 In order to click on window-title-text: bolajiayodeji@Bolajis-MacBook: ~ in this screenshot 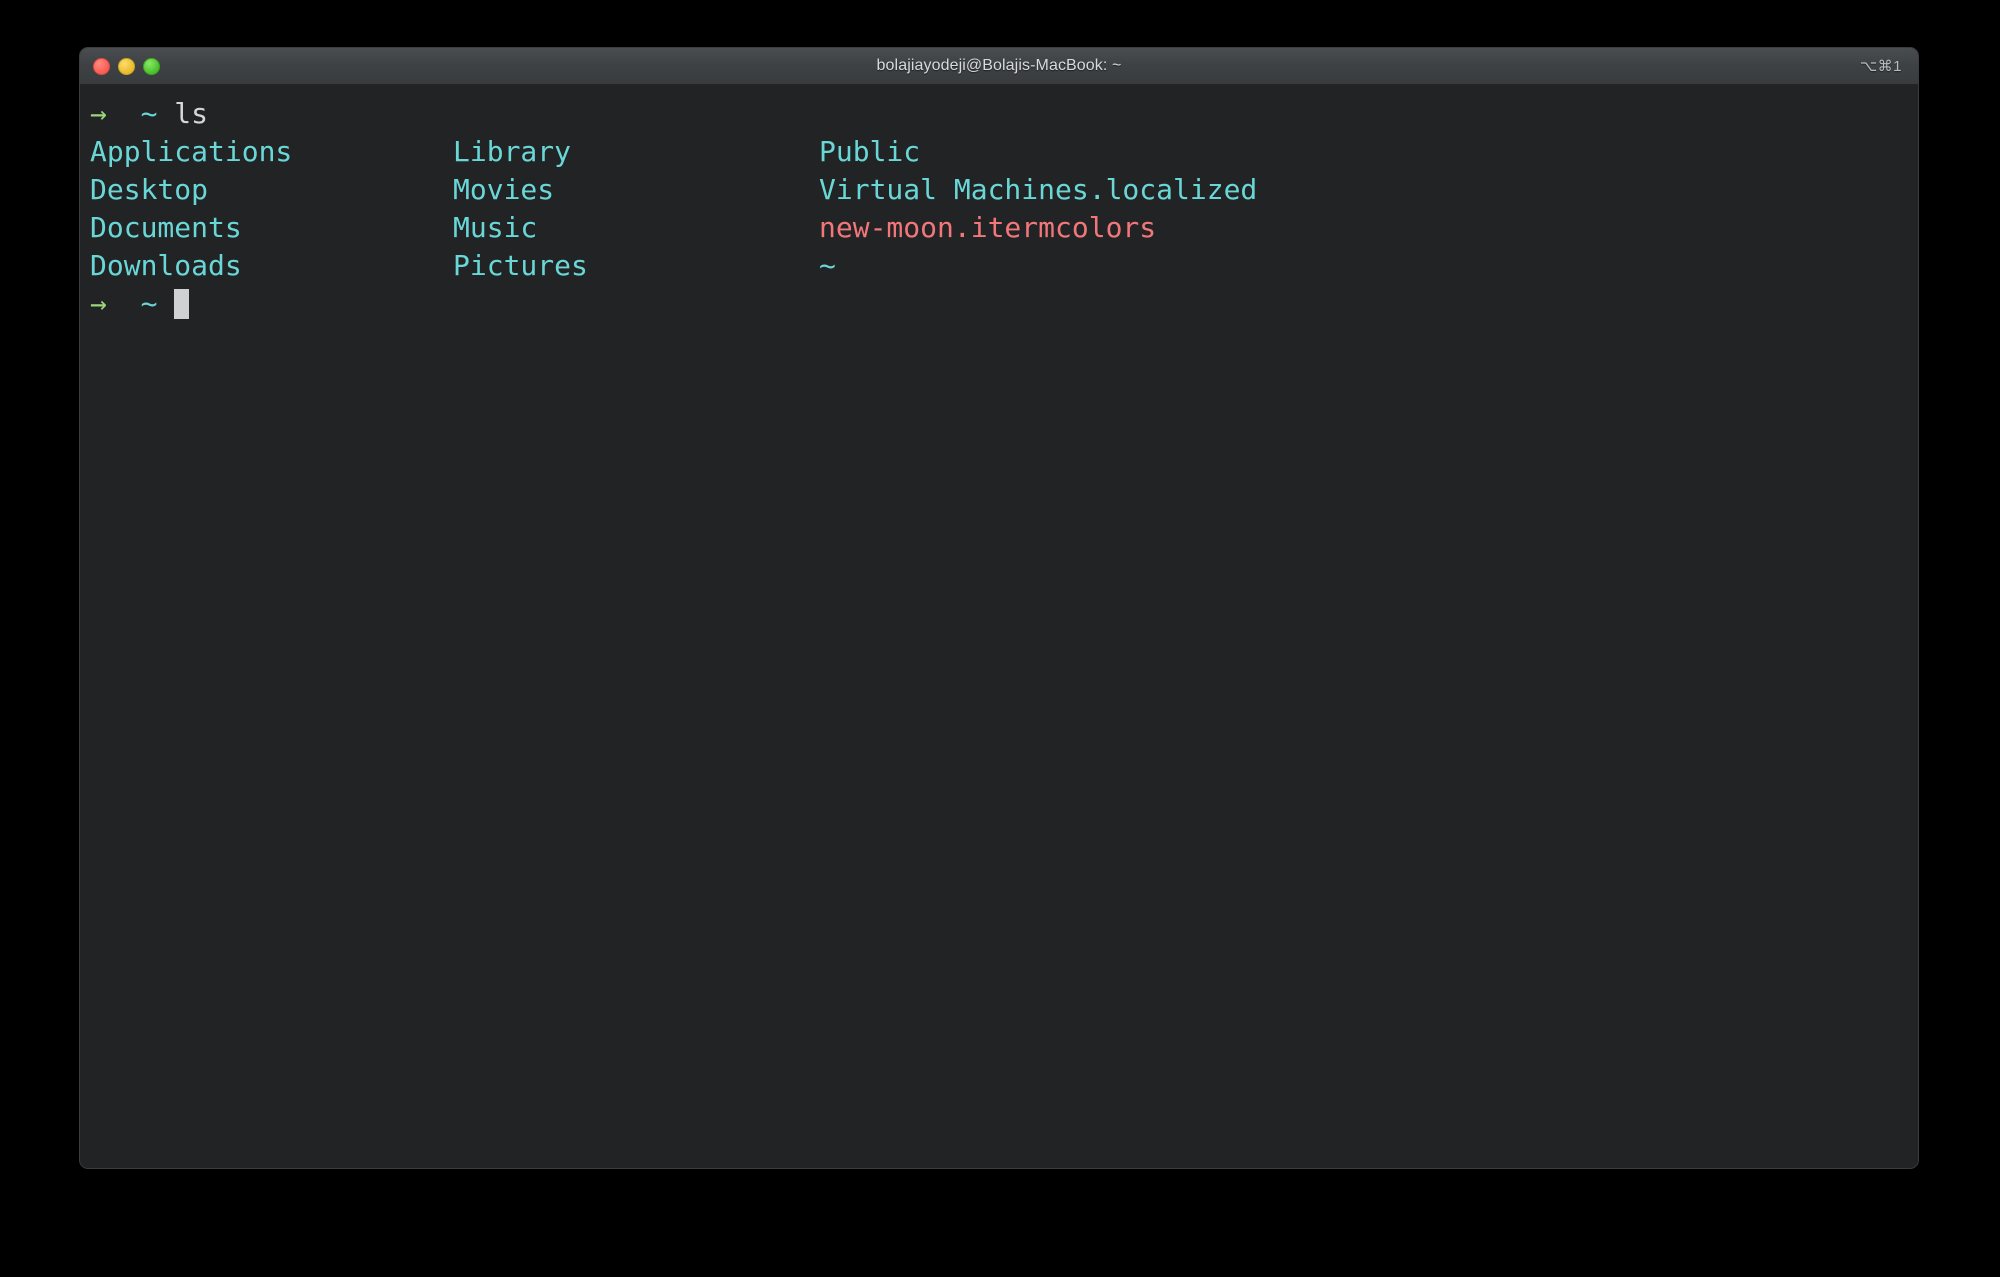, I will do `click(999, 65)`.